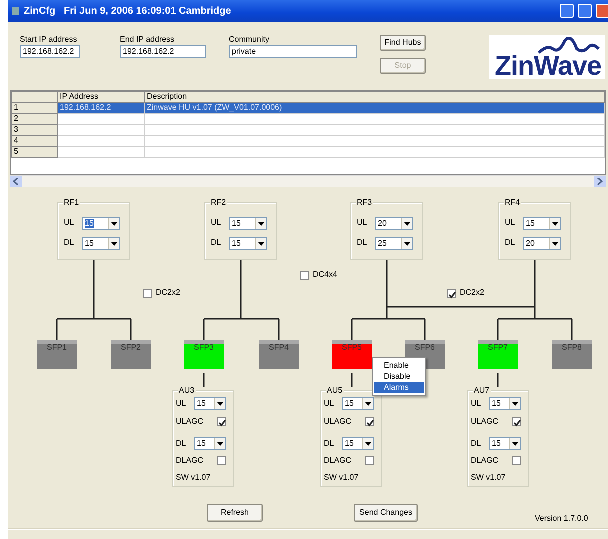 This screenshot has width=608, height=539. What do you see at coordinates (602, 11) in the screenshot?
I see `close-button` at bounding box center [602, 11].